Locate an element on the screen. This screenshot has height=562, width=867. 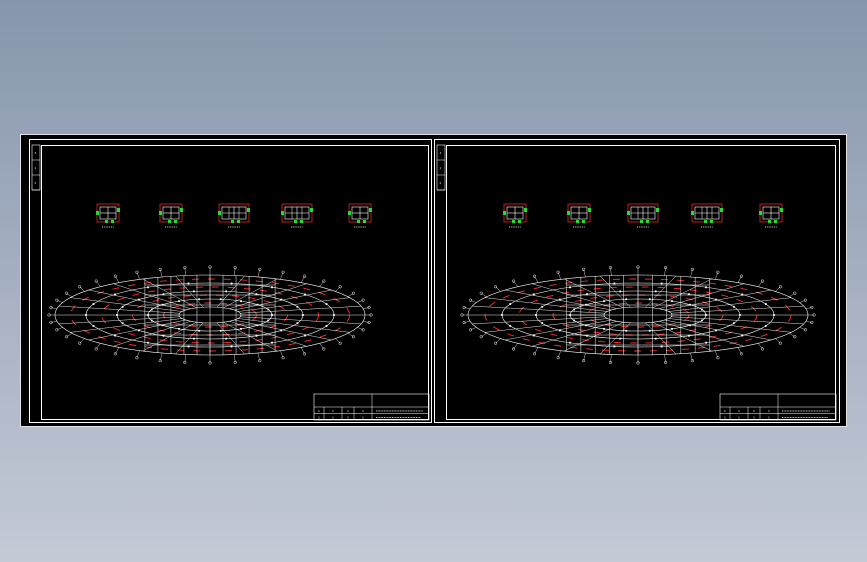
side-label-text: 1 is located at coordinates (36, 168).